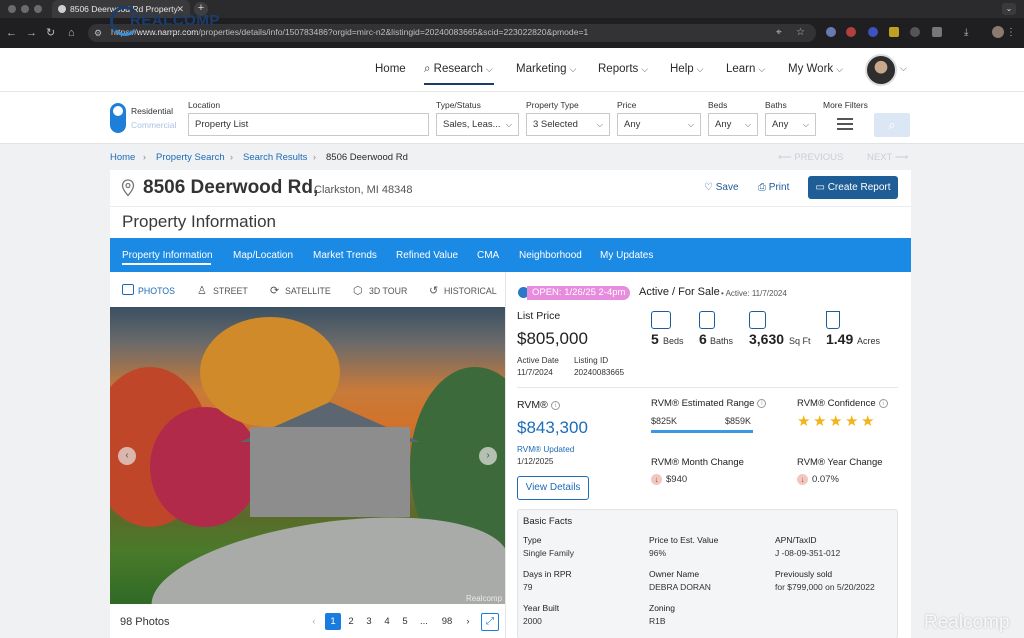 The image size is (1024, 638). What do you see at coordinates (599, 372) in the screenshot?
I see `listing-id: 20240083665` at bounding box center [599, 372].